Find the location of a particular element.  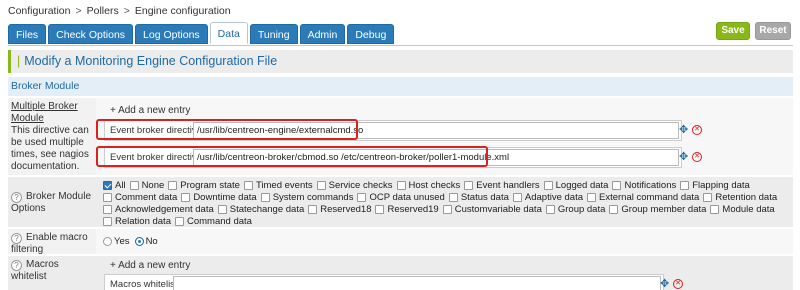

section-header: Broker Module is located at coordinates (400, 86).